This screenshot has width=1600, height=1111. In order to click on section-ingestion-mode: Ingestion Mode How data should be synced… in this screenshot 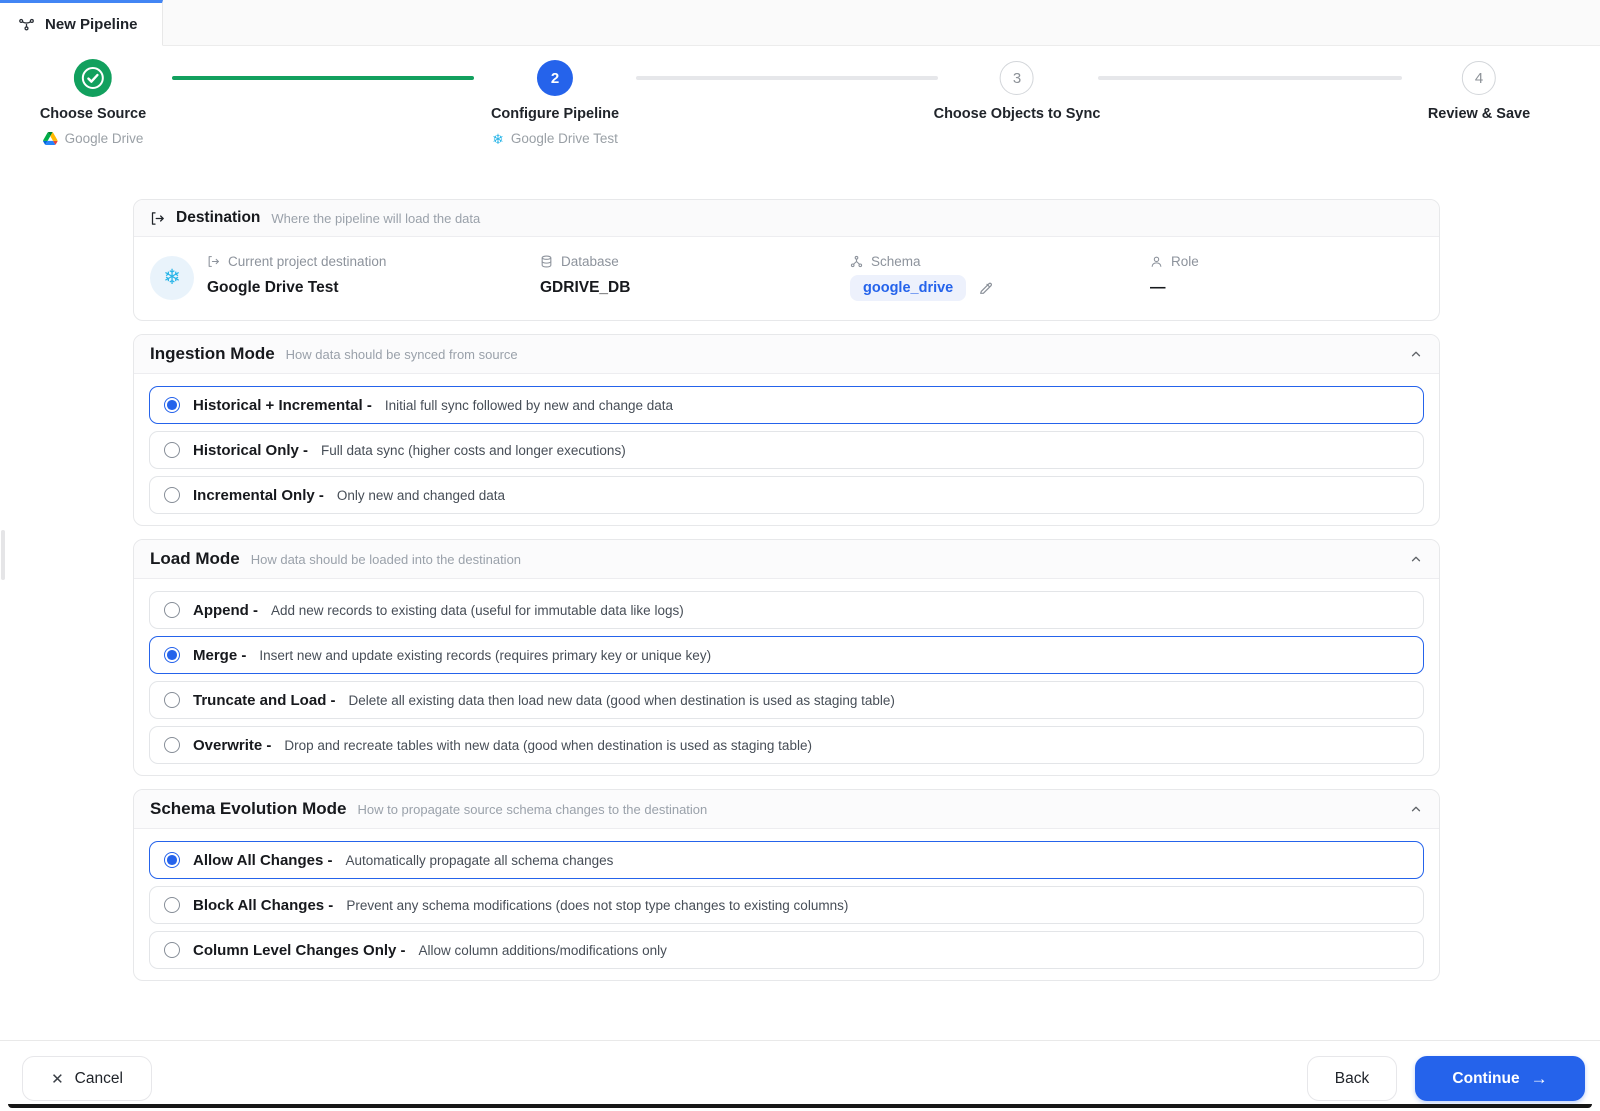, I will do `click(786, 430)`.